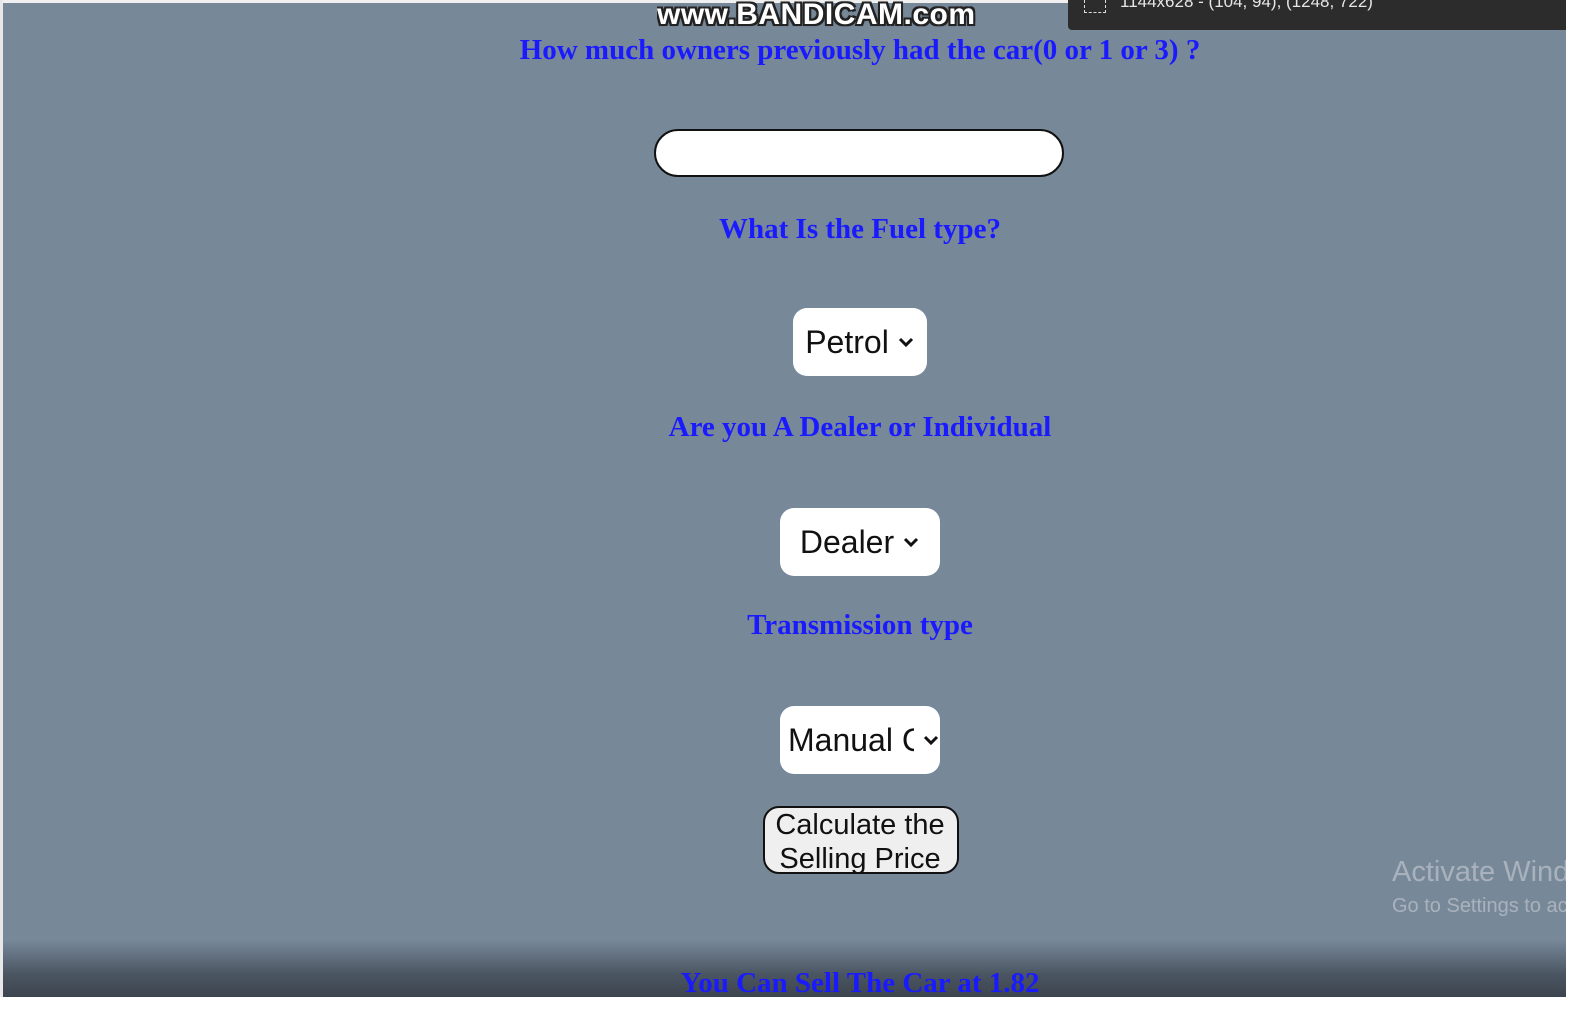 The width and height of the screenshot is (1596, 1017). What do you see at coordinates (860, 842) in the screenshot?
I see `calculate-button-label: Calculate the Selling Price` at bounding box center [860, 842].